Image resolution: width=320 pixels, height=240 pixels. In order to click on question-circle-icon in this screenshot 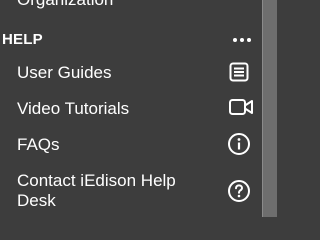, I will do `click(239, 191)`.